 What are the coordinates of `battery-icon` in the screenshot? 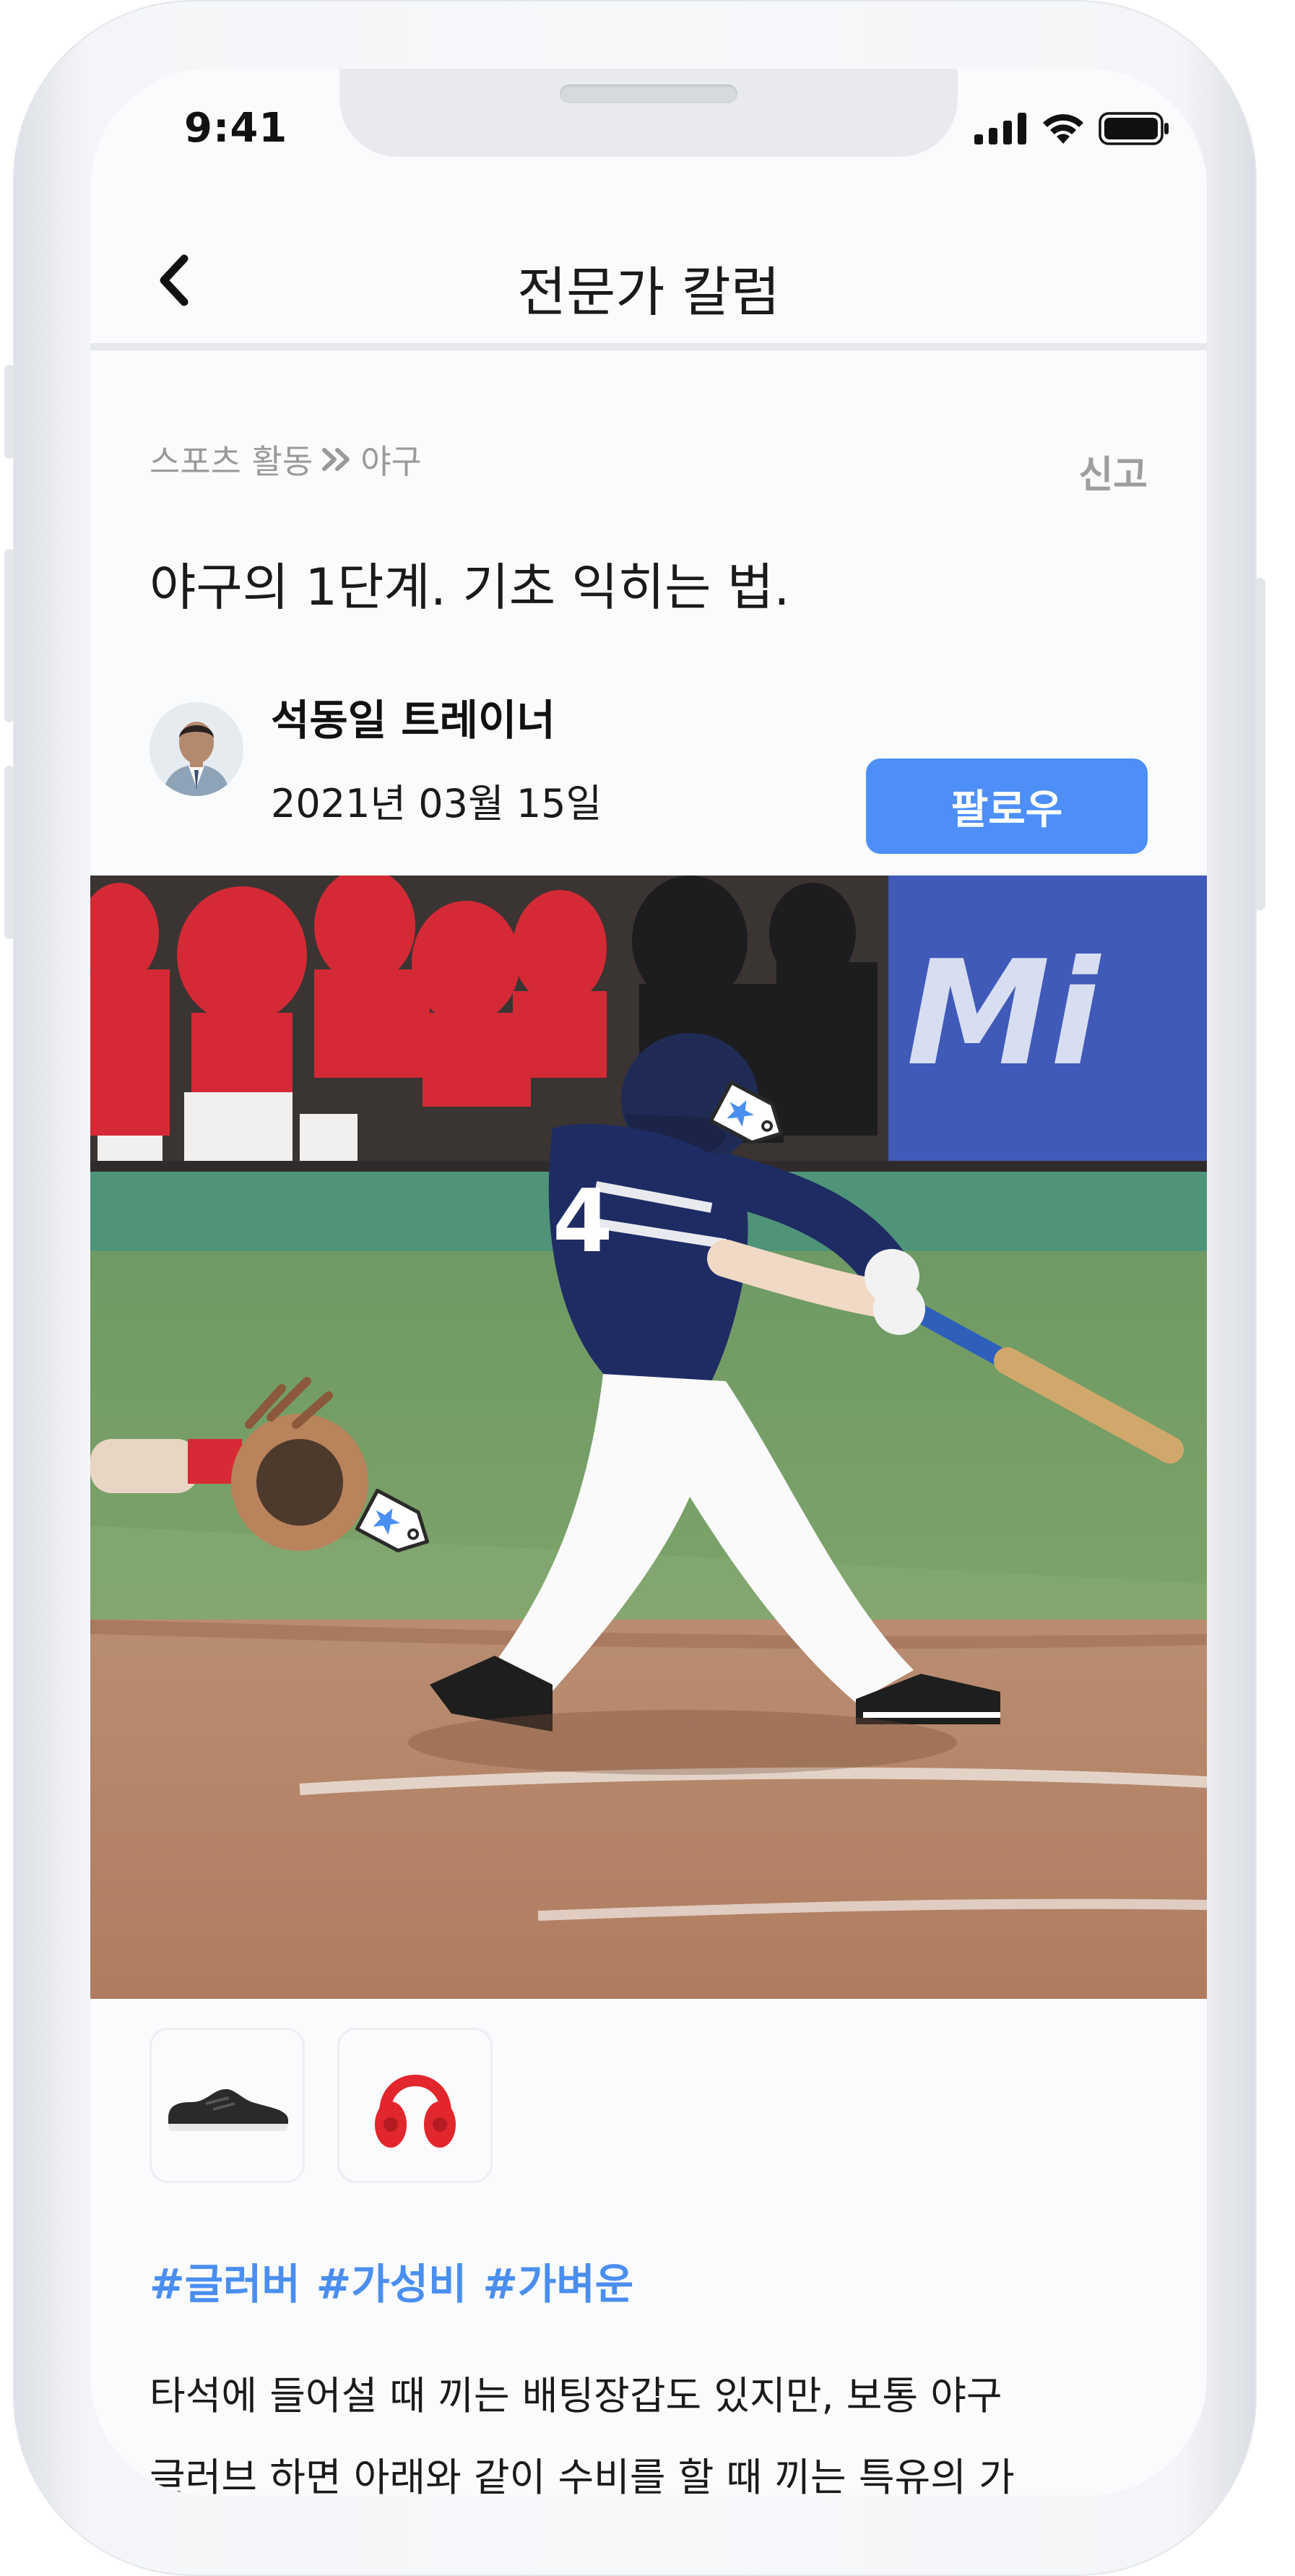 It's located at (1134, 128).